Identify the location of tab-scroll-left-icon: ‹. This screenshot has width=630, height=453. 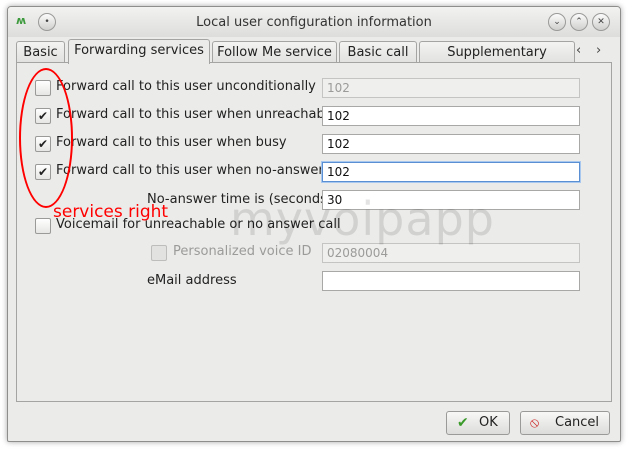
(578, 50).